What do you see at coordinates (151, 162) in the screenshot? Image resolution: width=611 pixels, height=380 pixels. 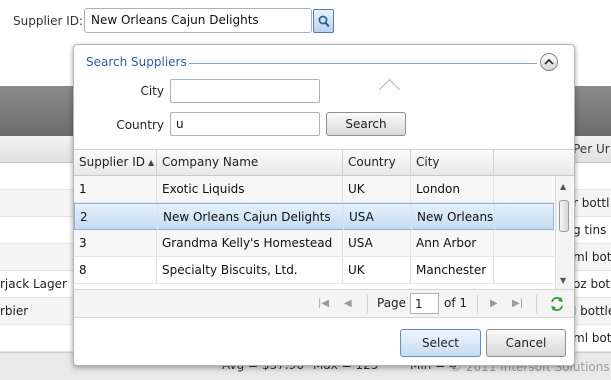 I see `sort-ascending-icon: ▲` at bounding box center [151, 162].